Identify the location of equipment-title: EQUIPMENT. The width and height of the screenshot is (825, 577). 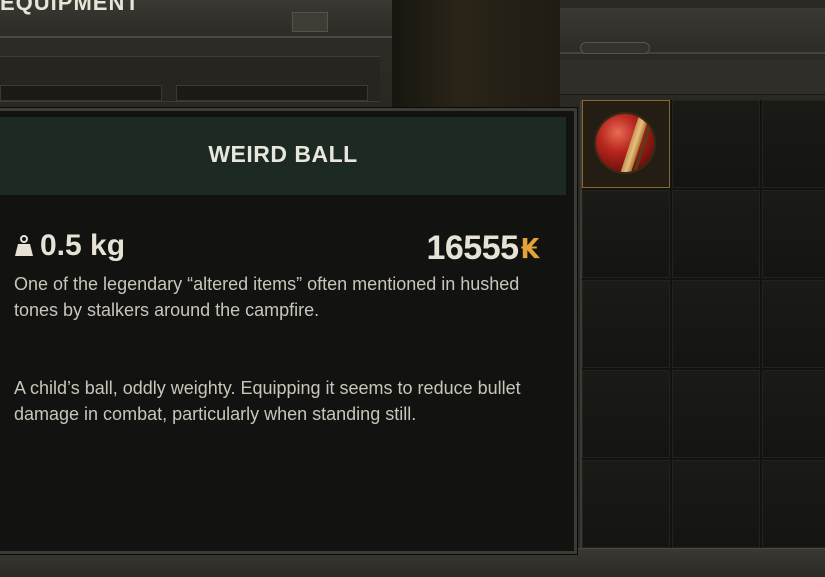
(70, 7).